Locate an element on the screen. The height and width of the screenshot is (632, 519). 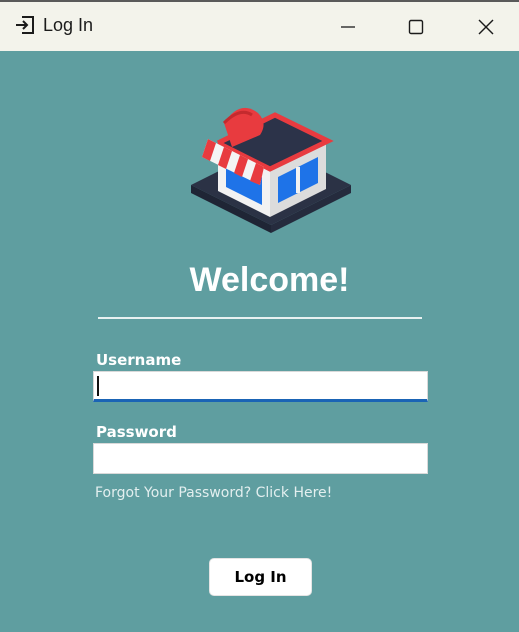
password-label: Password is located at coordinates (136, 432).